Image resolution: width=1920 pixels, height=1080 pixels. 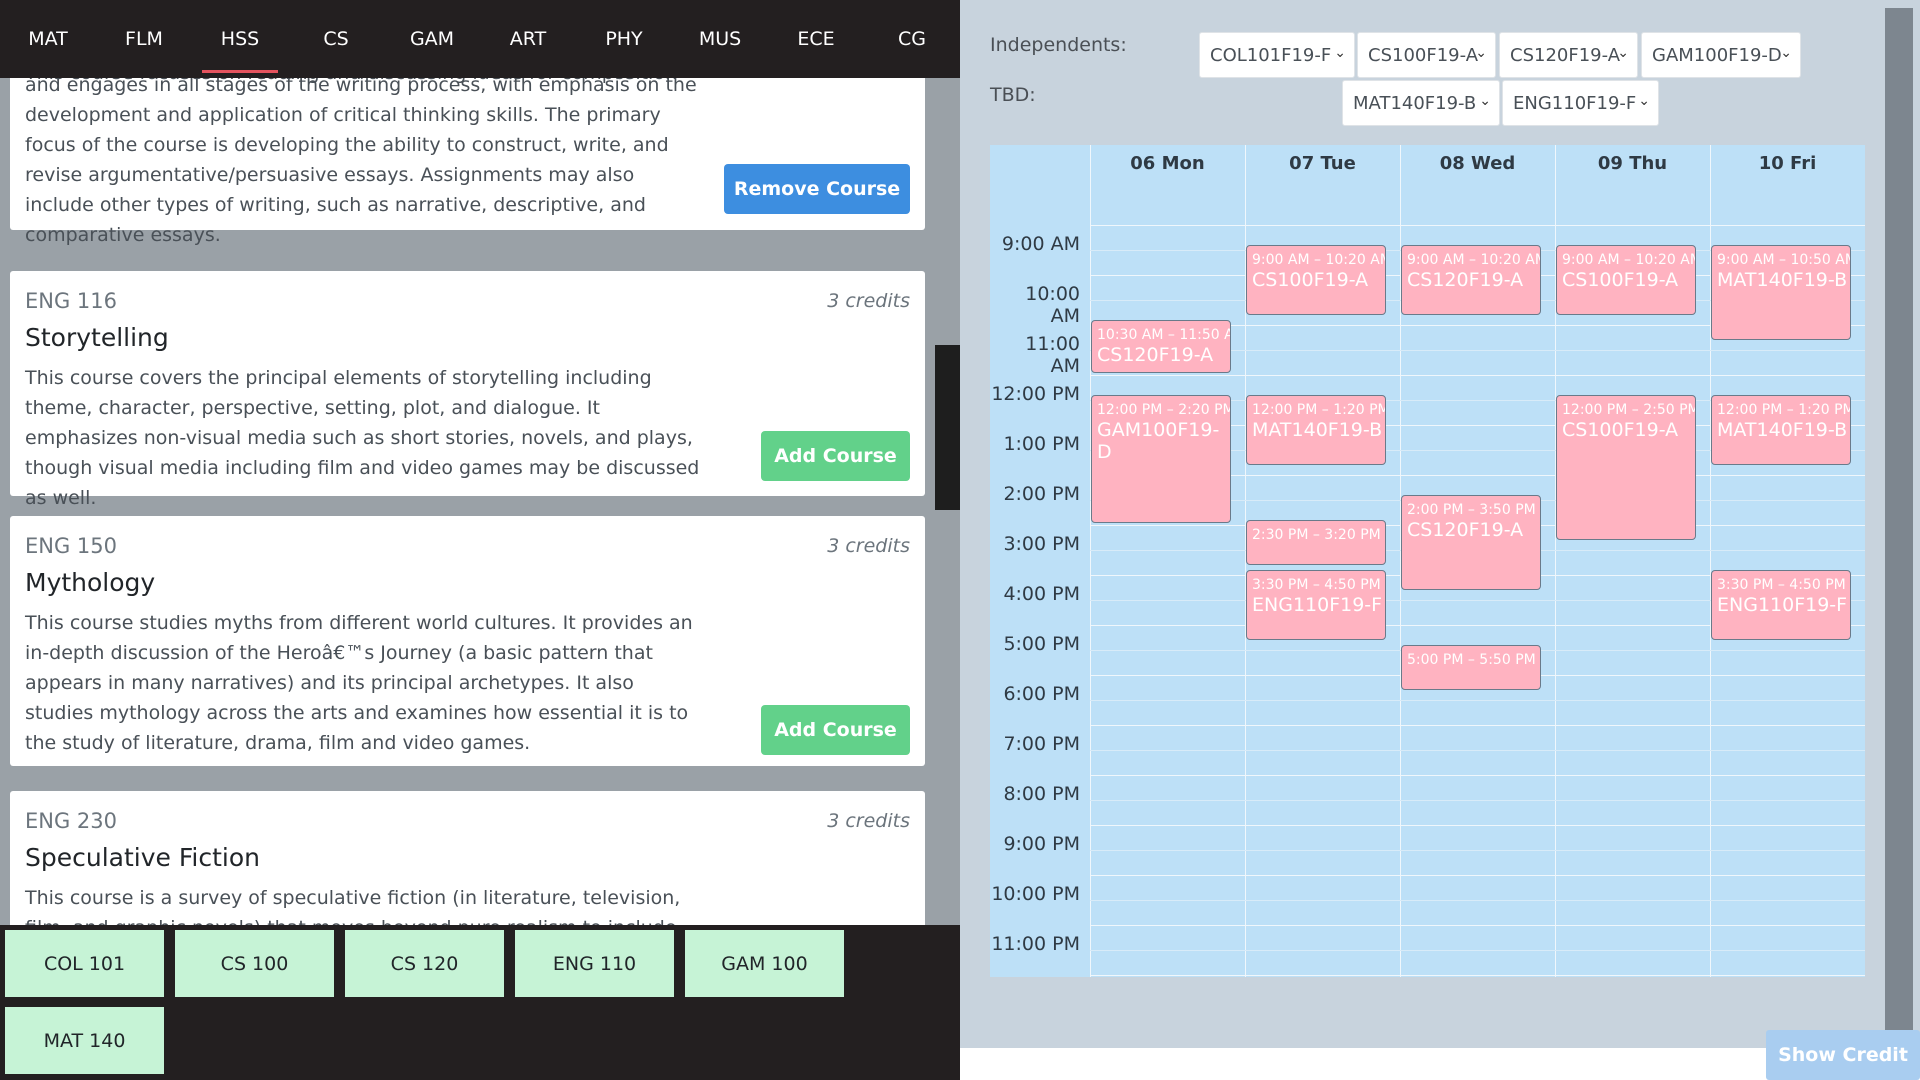 What do you see at coordinates (71, 546) in the screenshot?
I see `course-code: ENG 150` at bounding box center [71, 546].